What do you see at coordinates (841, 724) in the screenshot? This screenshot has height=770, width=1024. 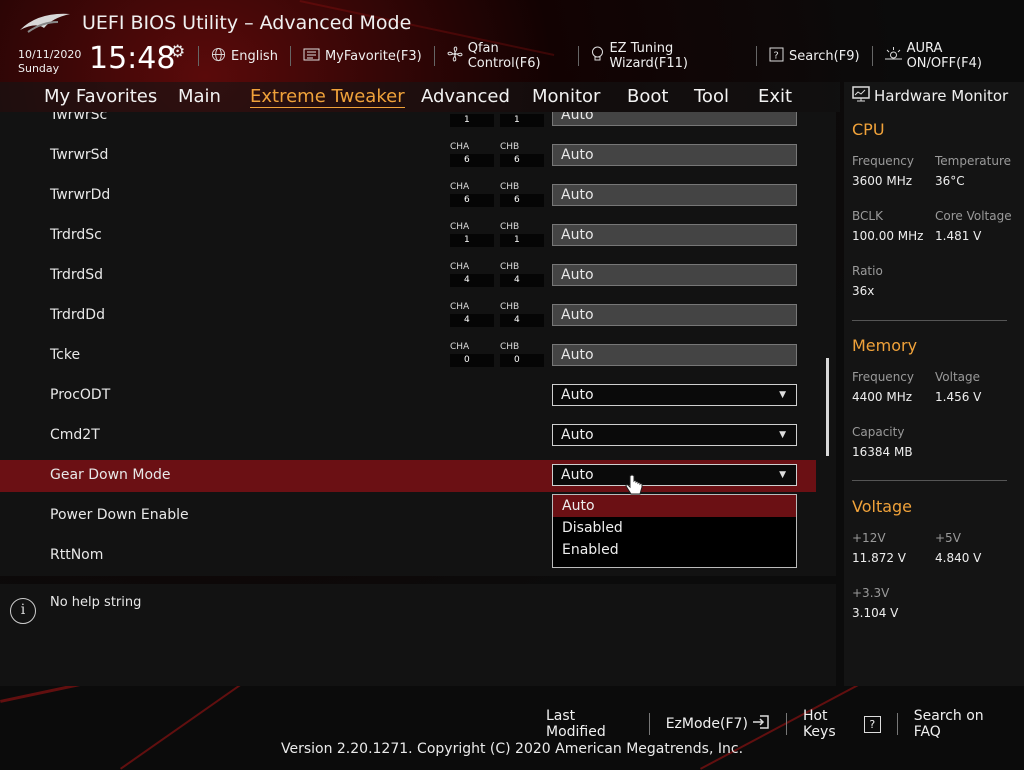 I see `hot-keys-button: Hot Keys ?` at bounding box center [841, 724].